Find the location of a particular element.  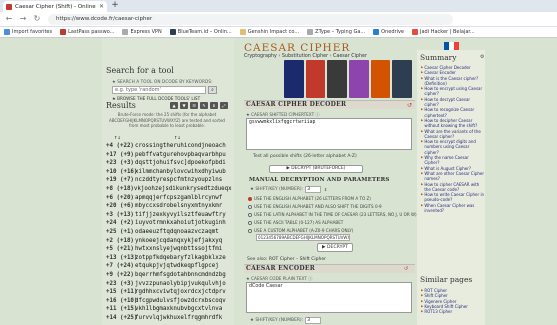

ciphertext-input: gsvwwmkxlixfqgcrtwriiap is located at coordinates (329, 134).